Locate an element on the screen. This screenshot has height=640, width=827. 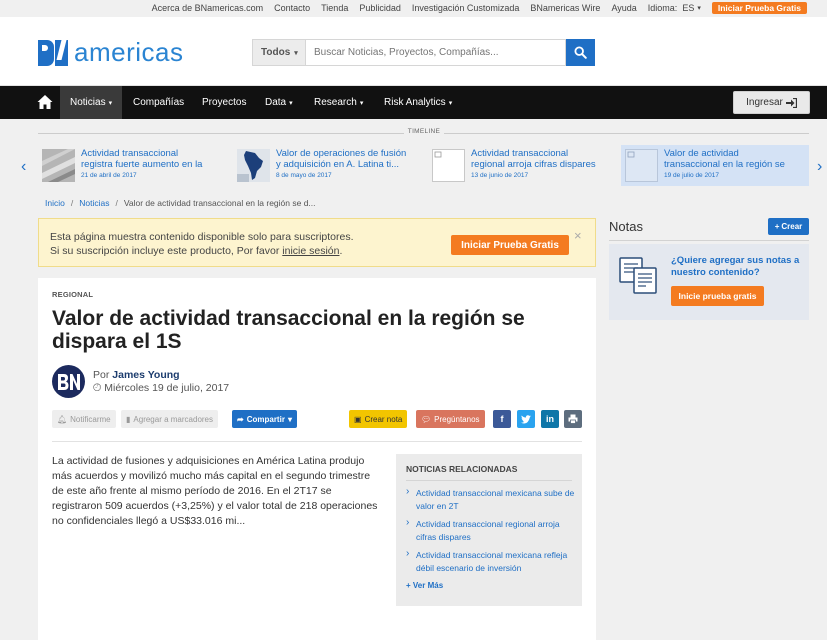
twitter-icon is located at coordinates (526, 419).